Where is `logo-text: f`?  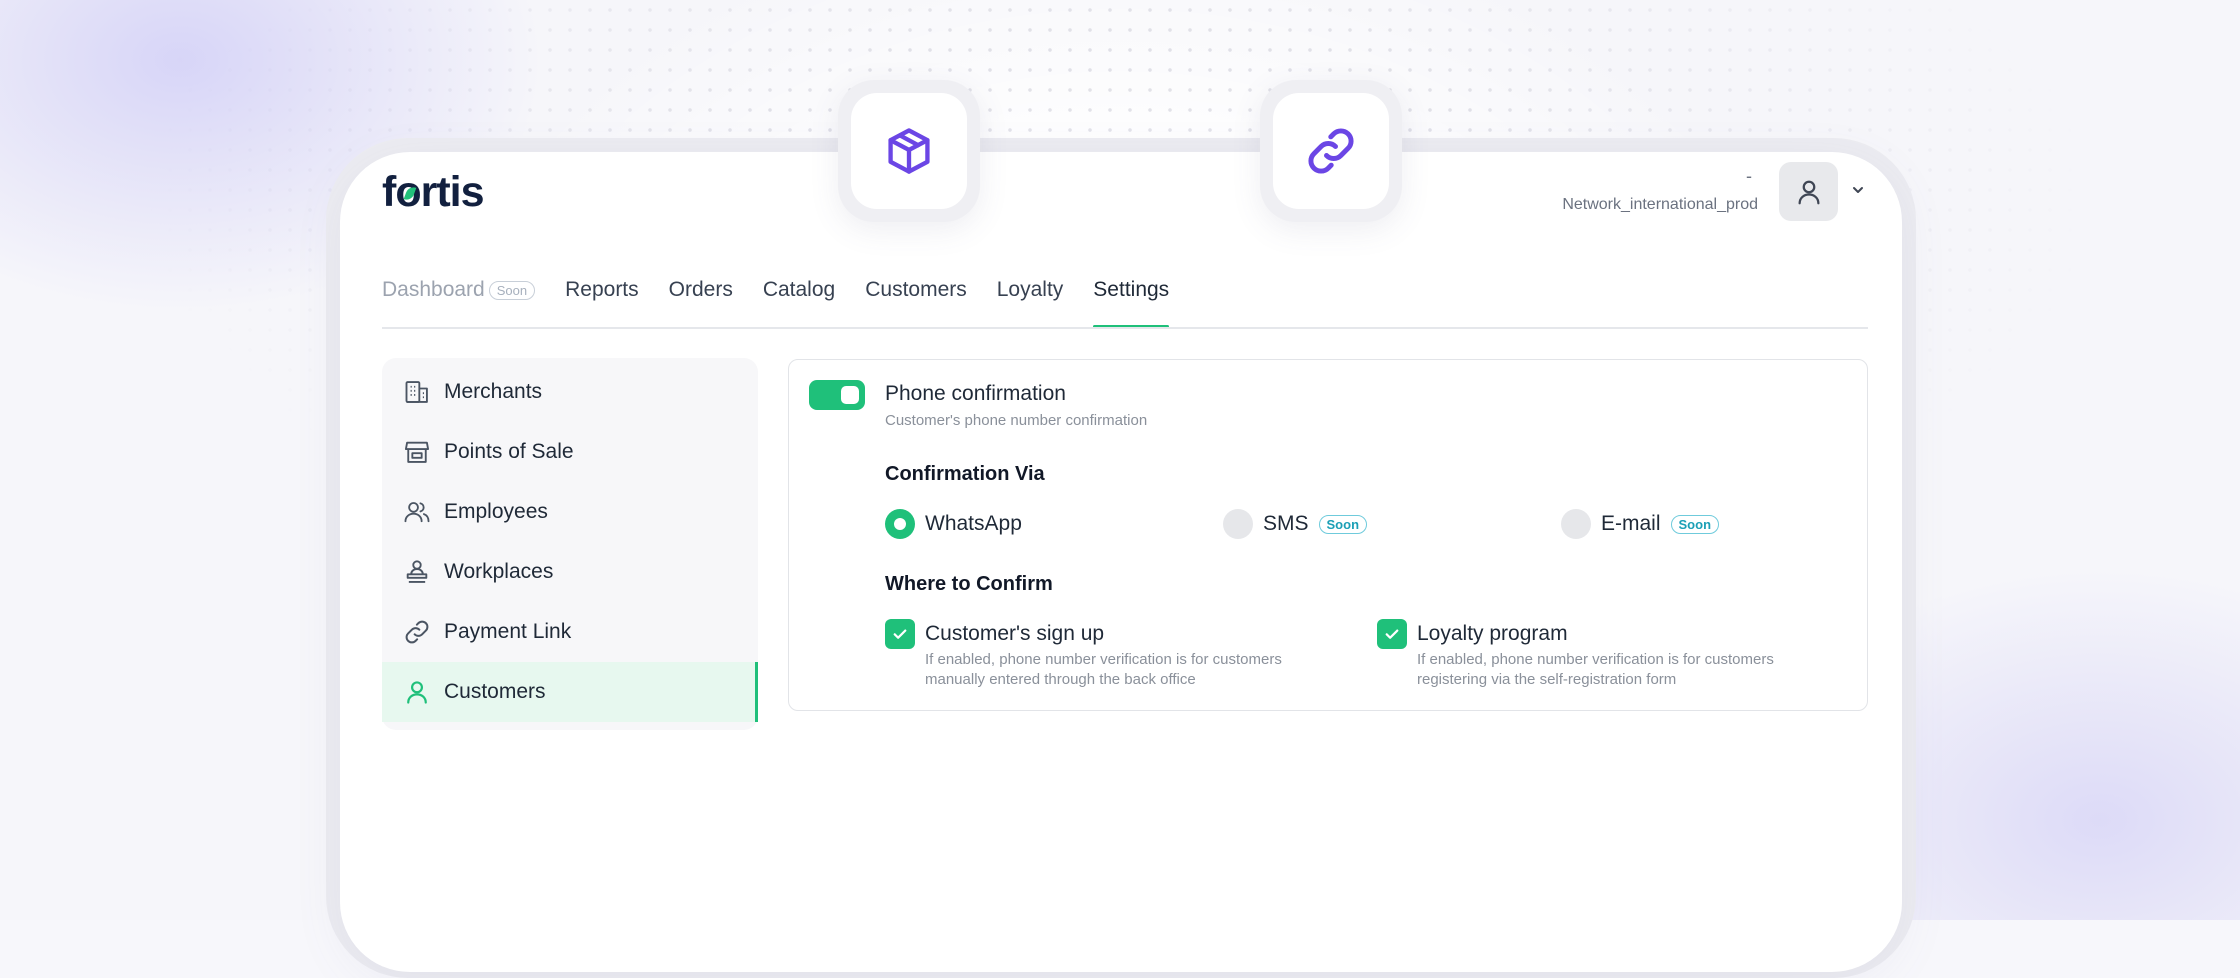 logo-text: f is located at coordinates (389, 192).